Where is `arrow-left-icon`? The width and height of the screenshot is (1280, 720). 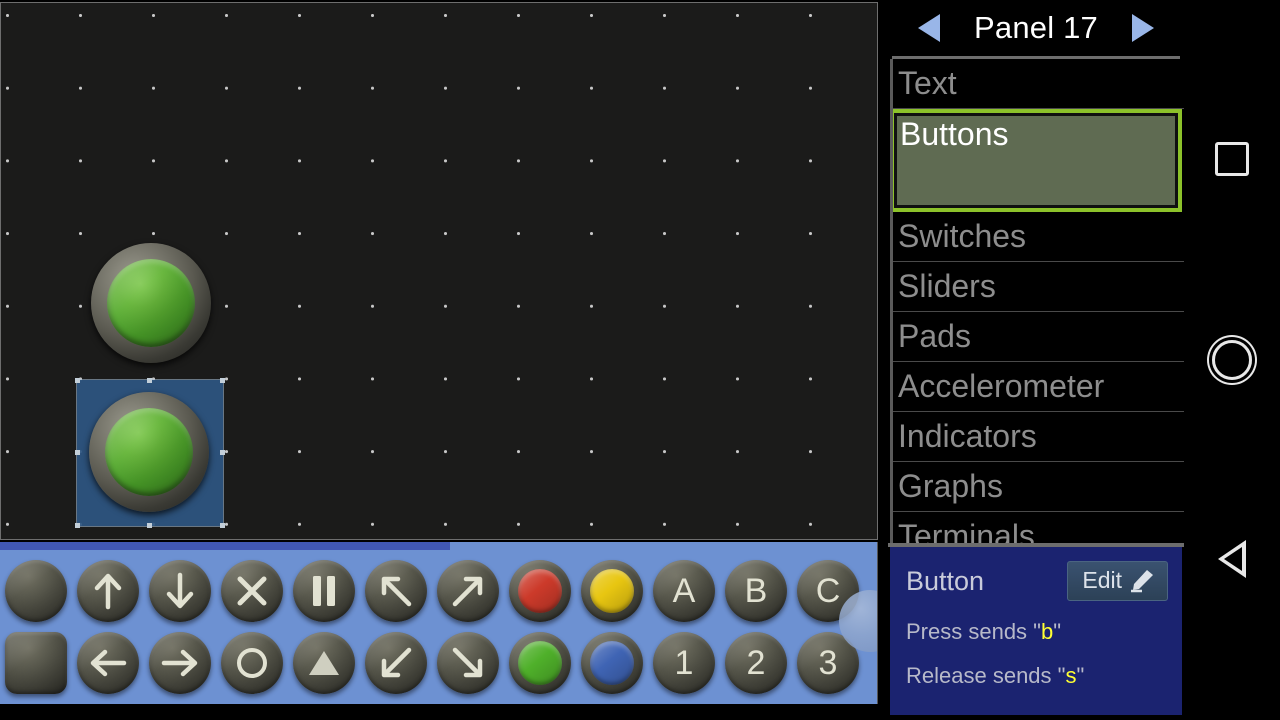
arrow-left-icon is located at coordinates (108, 663).